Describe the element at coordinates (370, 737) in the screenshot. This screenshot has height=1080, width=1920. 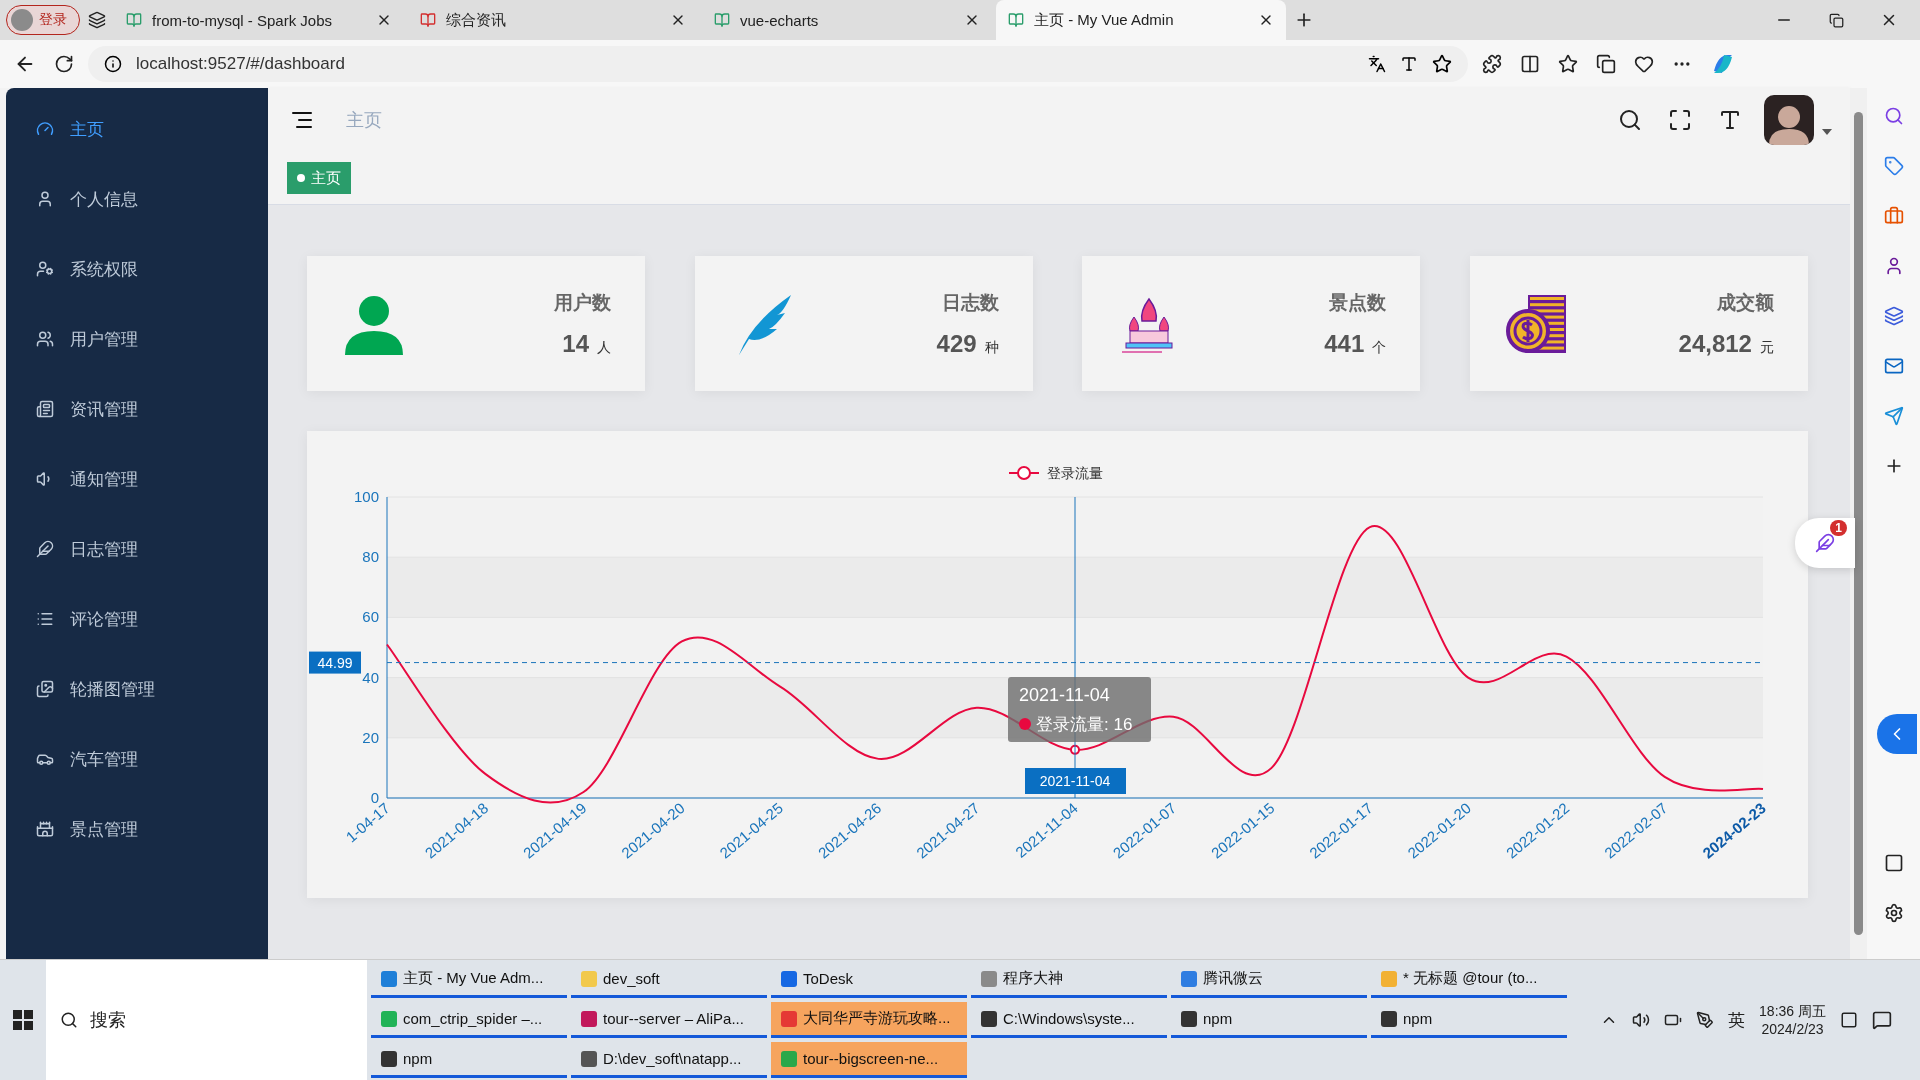
I see `y-tick-label: 20` at that location.